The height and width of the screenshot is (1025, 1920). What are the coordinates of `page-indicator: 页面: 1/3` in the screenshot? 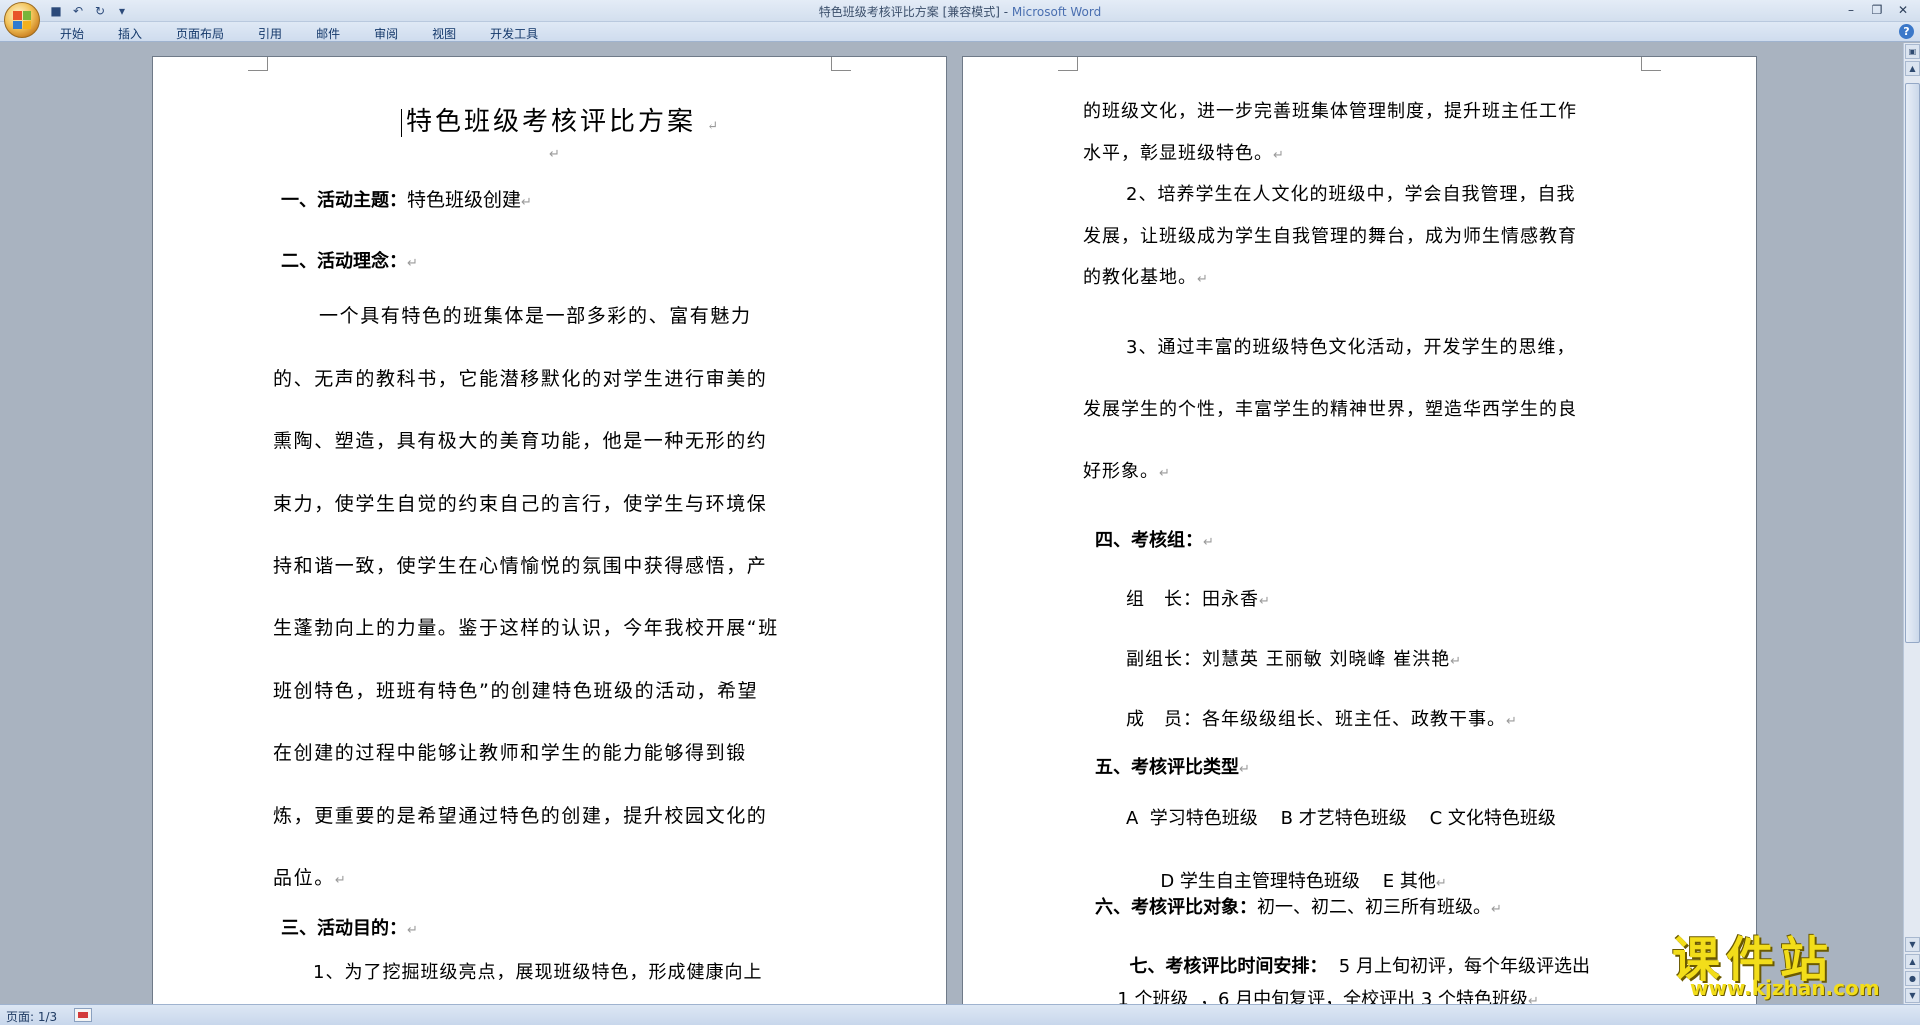 It's located at (31, 1016).